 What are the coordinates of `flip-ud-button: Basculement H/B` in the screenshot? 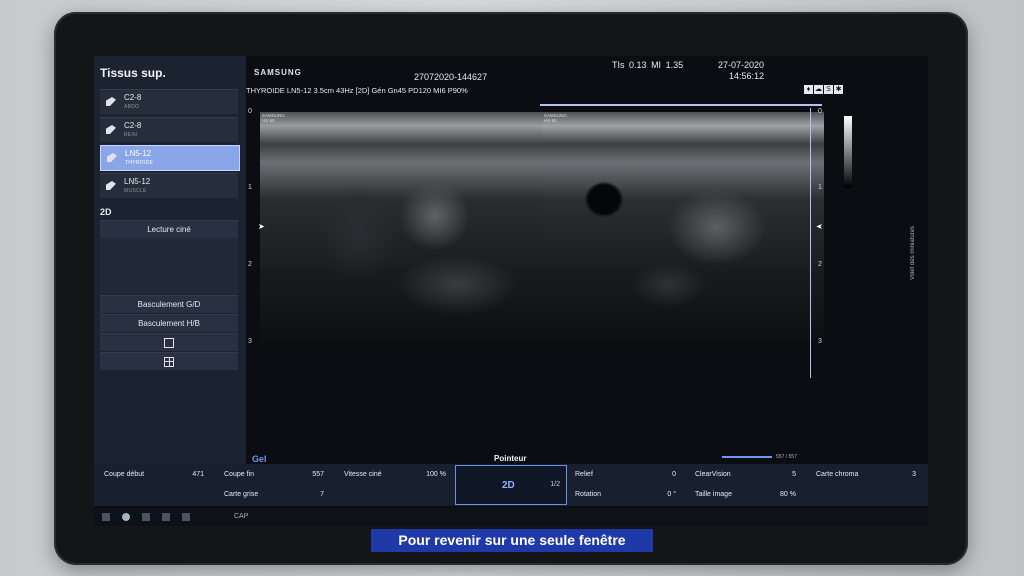 It's located at (169, 323).